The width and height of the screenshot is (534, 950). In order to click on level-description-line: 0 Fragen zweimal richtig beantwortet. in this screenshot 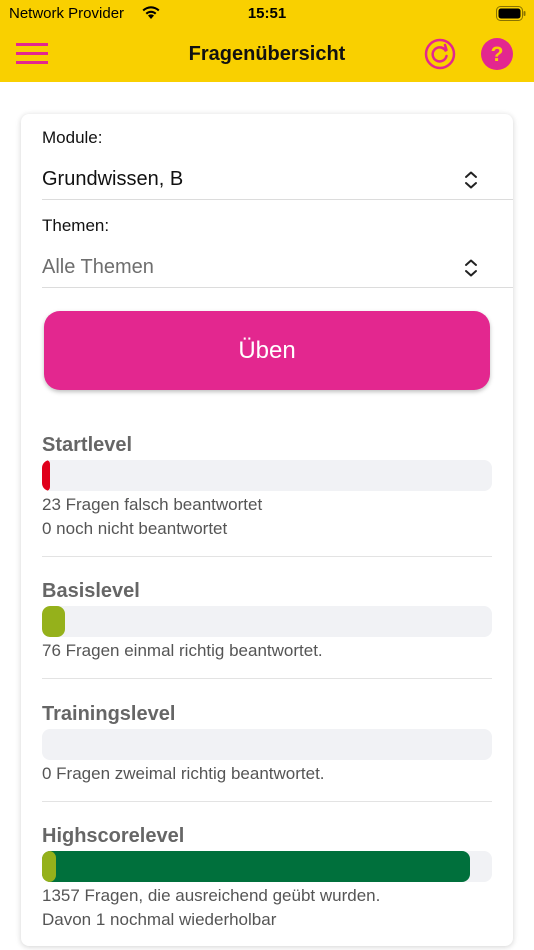, I will do `click(183, 773)`.